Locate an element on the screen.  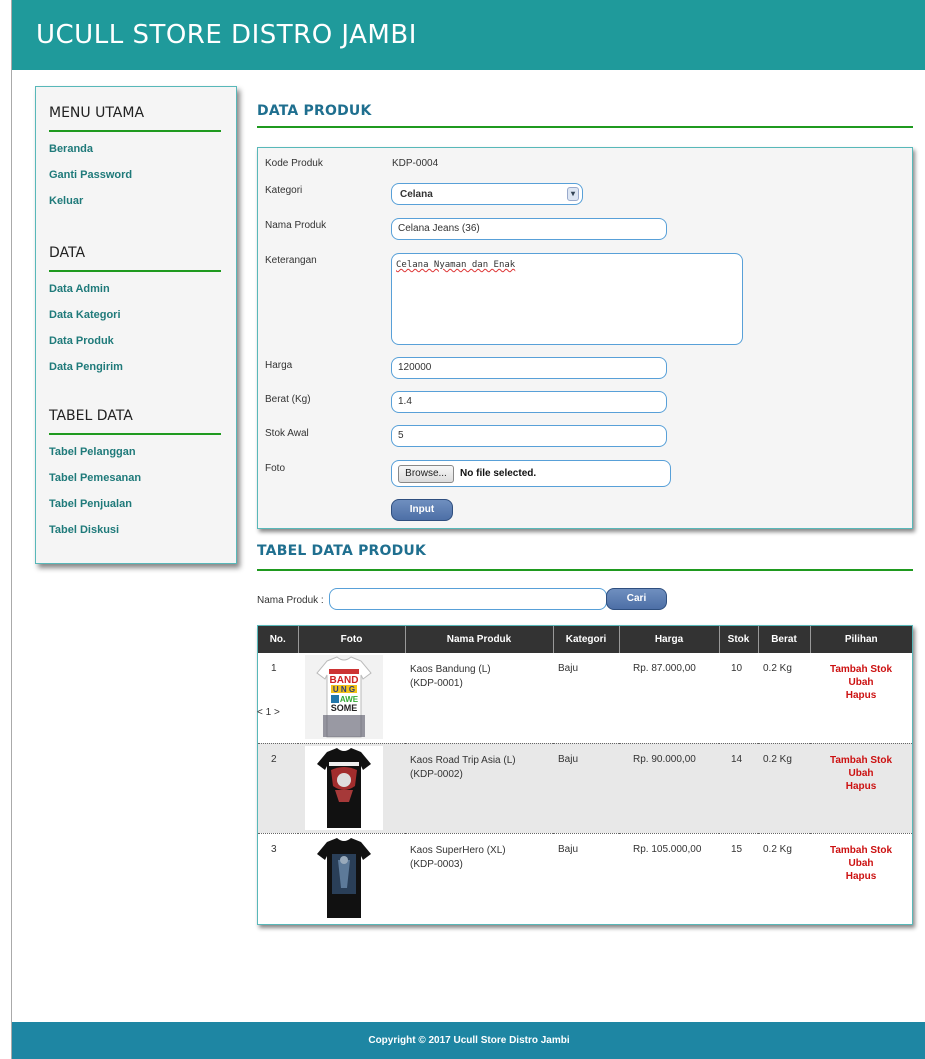
header-berat: Berat is located at coordinates (784, 639).